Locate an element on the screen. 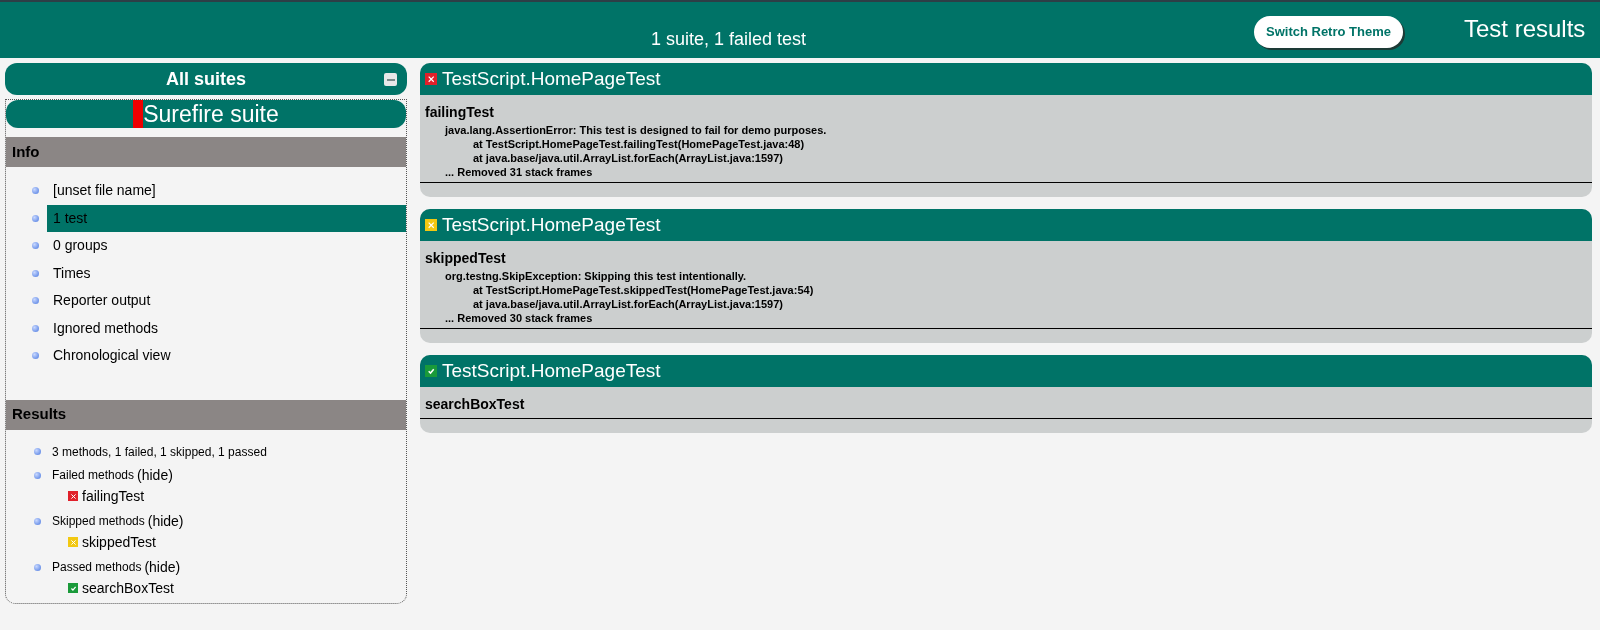  suite-header: Surefire suite is located at coordinates (206, 114).